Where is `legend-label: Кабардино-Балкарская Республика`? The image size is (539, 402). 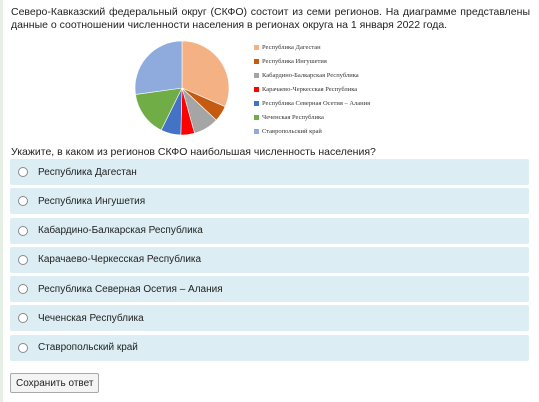 legend-label: Кабардино-Балкарская Республика is located at coordinates (310, 75).